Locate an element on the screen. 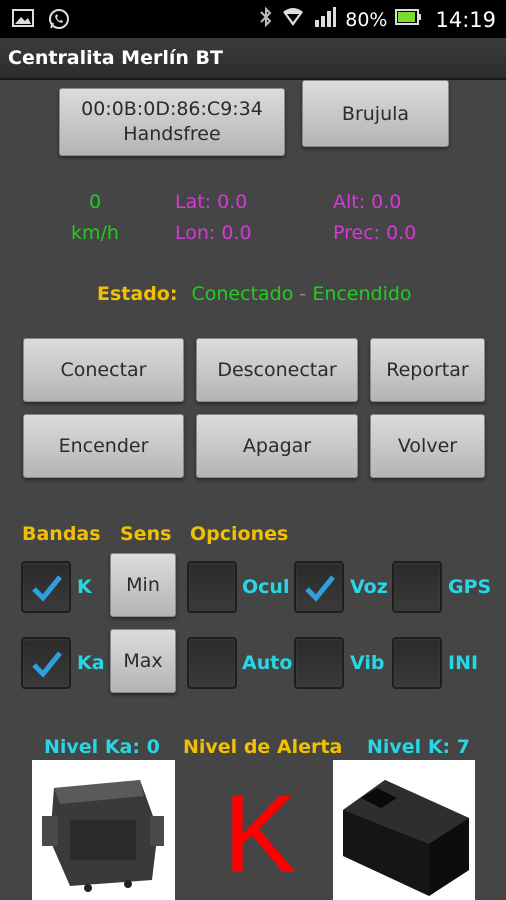 This screenshot has width=506, height=900. option-ini-checkbox is located at coordinates (417, 663).